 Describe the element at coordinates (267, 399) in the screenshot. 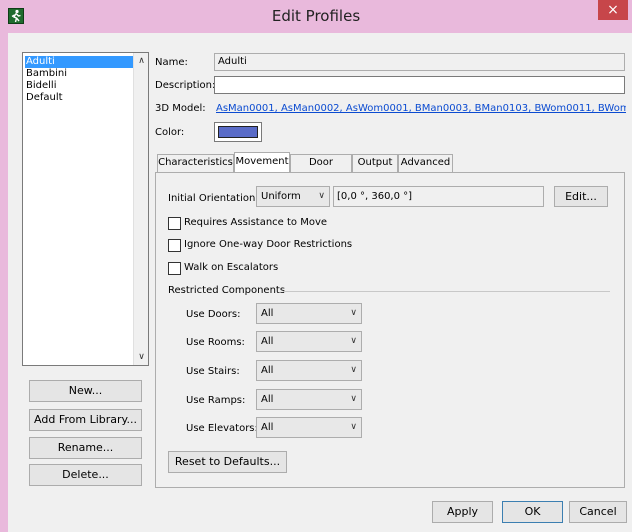

I see `use-ramps-value: All` at that location.